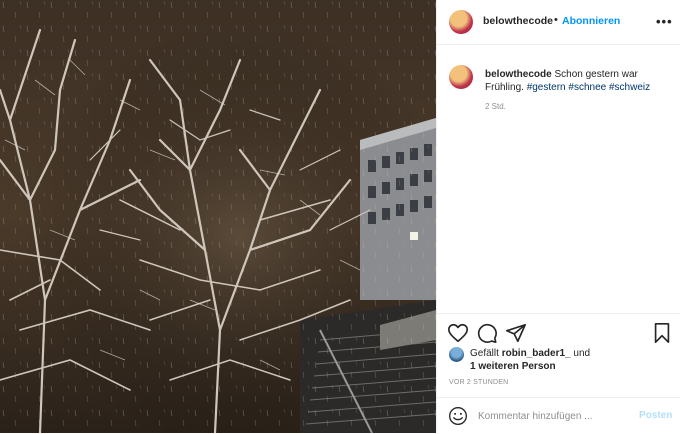 Image resolution: width=680 pixels, height=434 pixels. I want to click on username-link: belowthecode, so click(518, 21).